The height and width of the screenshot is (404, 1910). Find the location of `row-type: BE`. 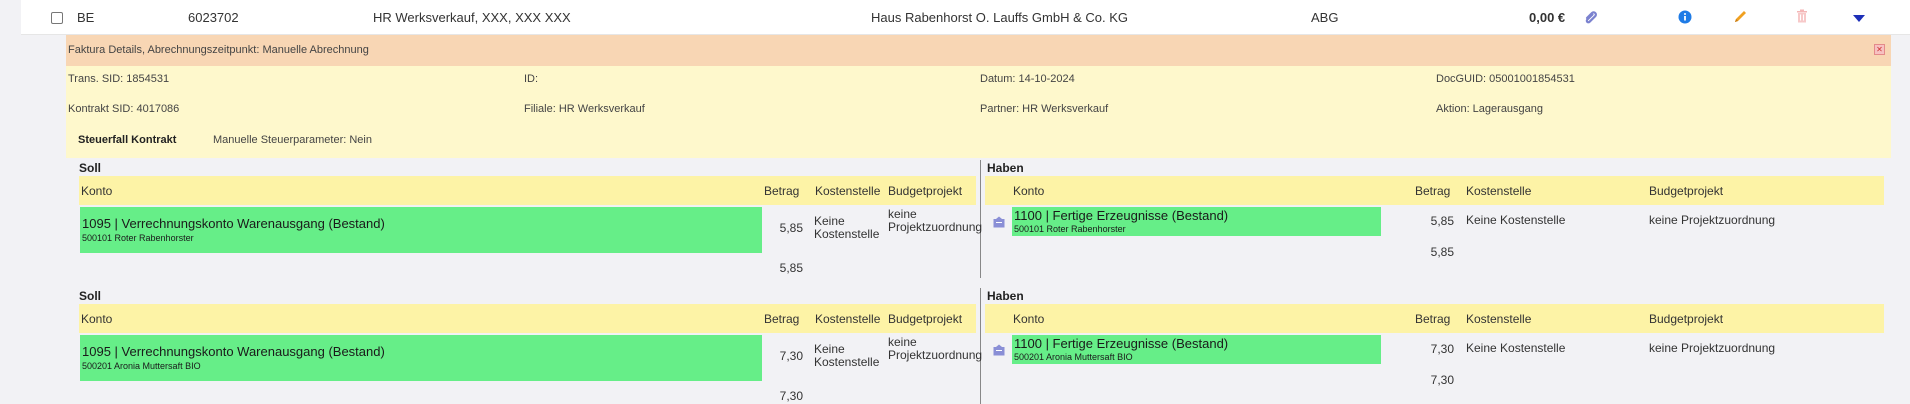

row-type: BE is located at coordinates (86, 17).